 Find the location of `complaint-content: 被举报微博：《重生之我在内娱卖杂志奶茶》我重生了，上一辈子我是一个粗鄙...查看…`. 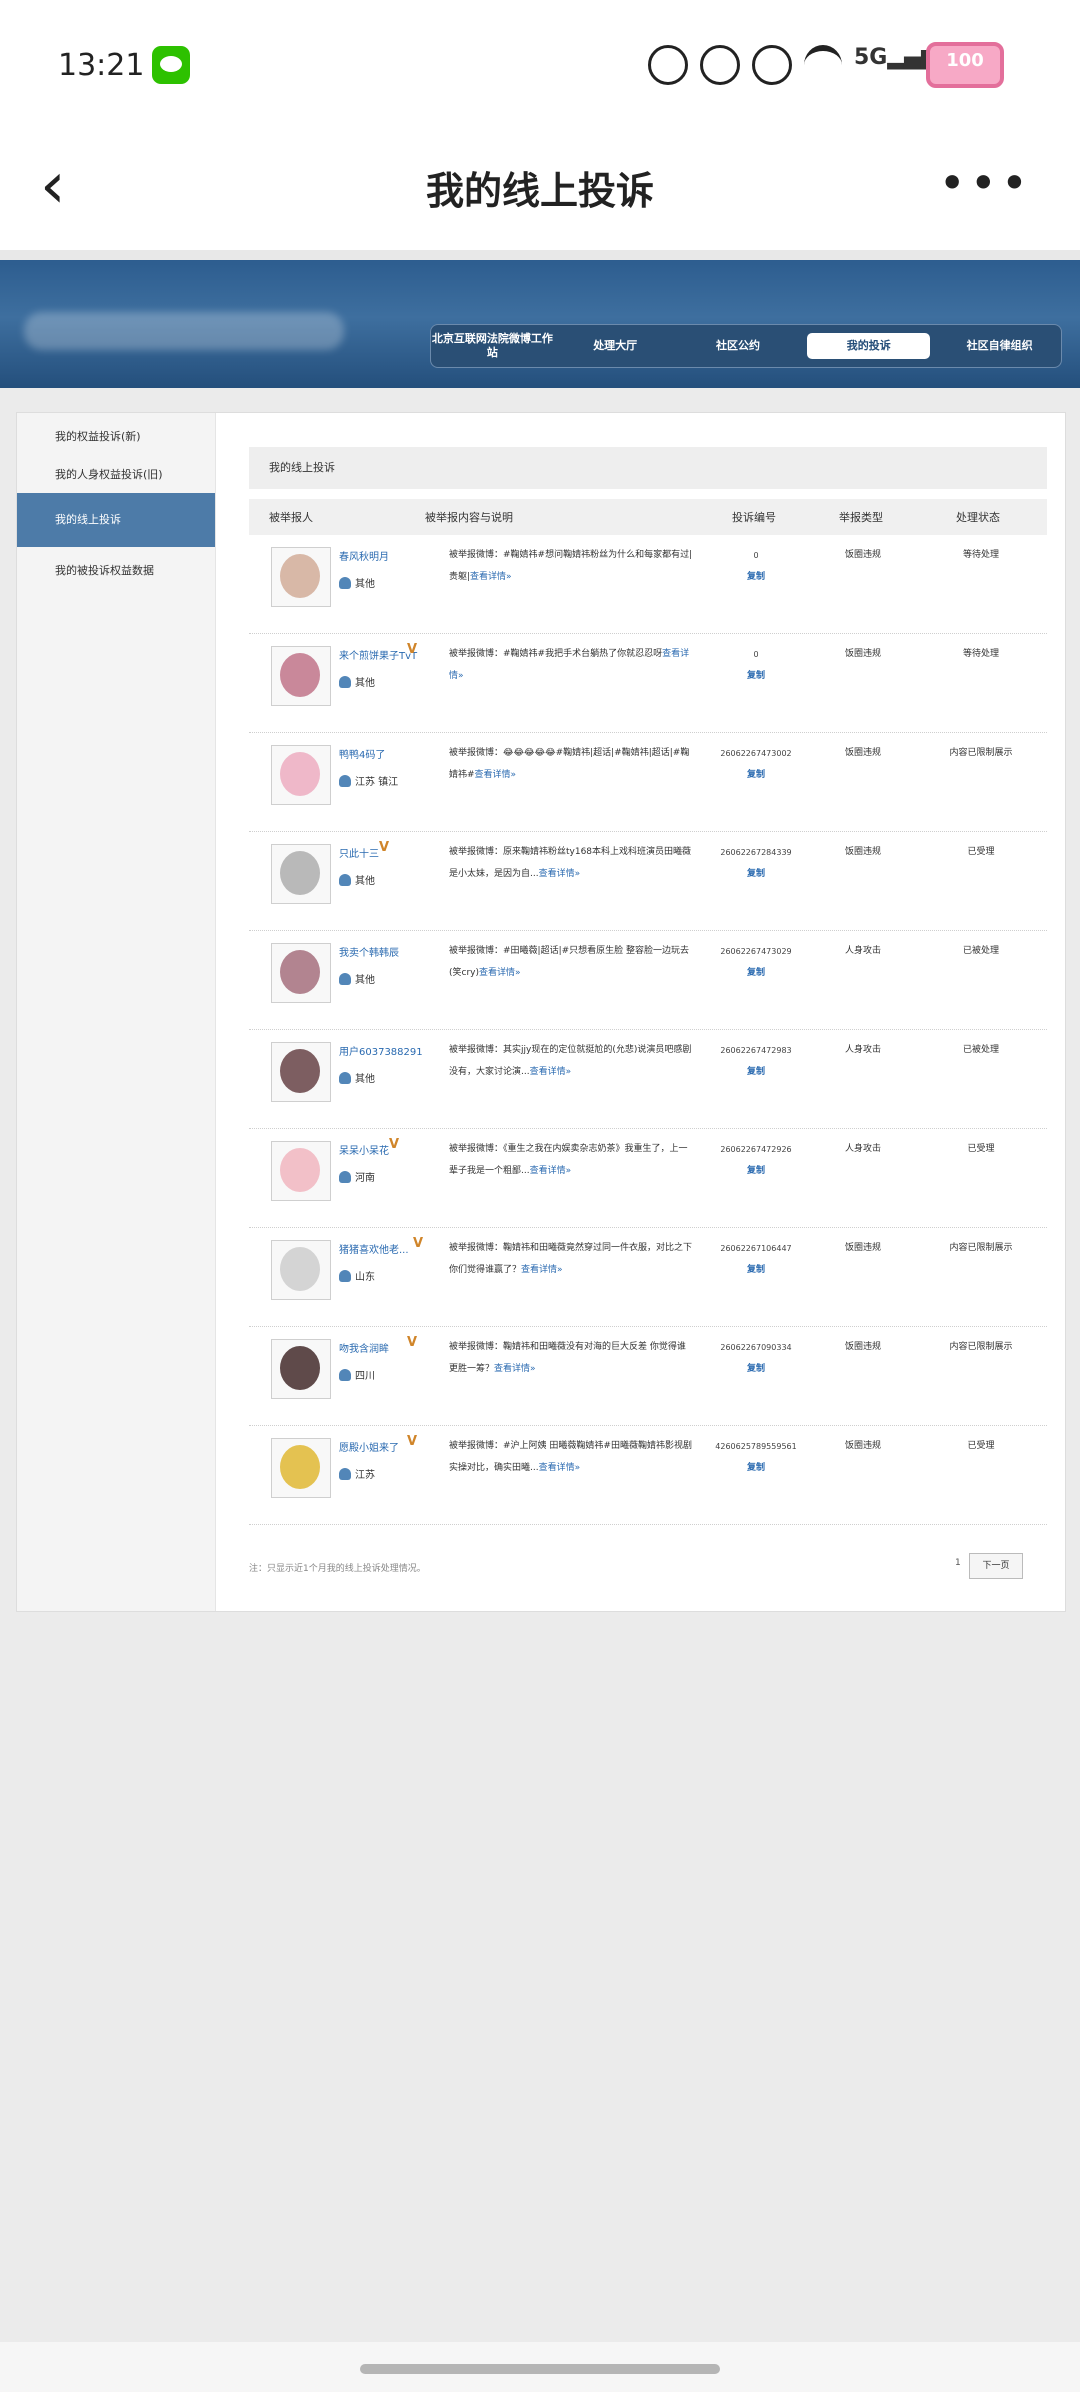

complaint-content: 被举报微博：《重生之我在内娱卖杂志奶茶》我重生了，上一辈子我是一个粗鄙...查看… is located at coordinates (568, 1160).